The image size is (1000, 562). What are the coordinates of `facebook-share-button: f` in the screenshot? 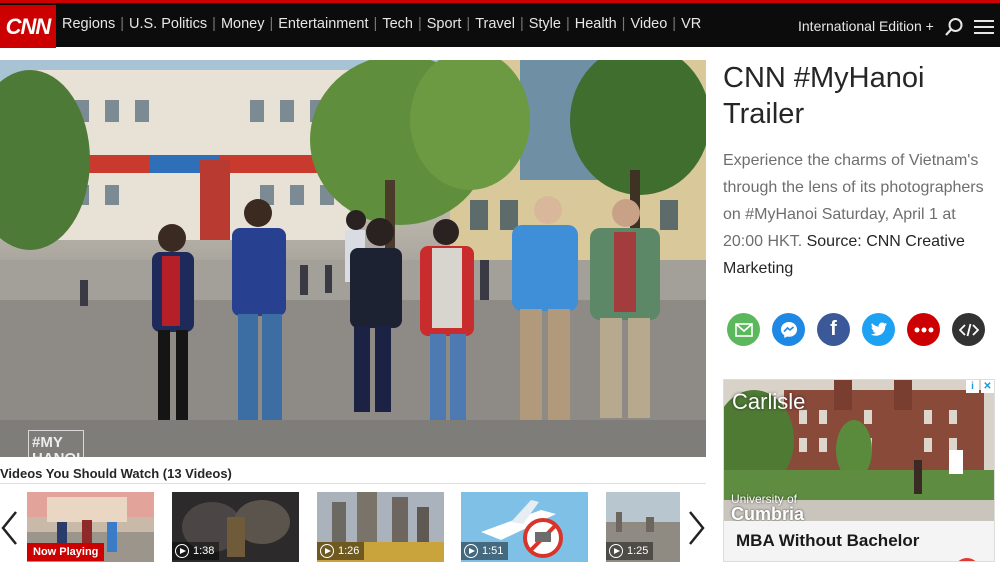 It's located at (833, 329).